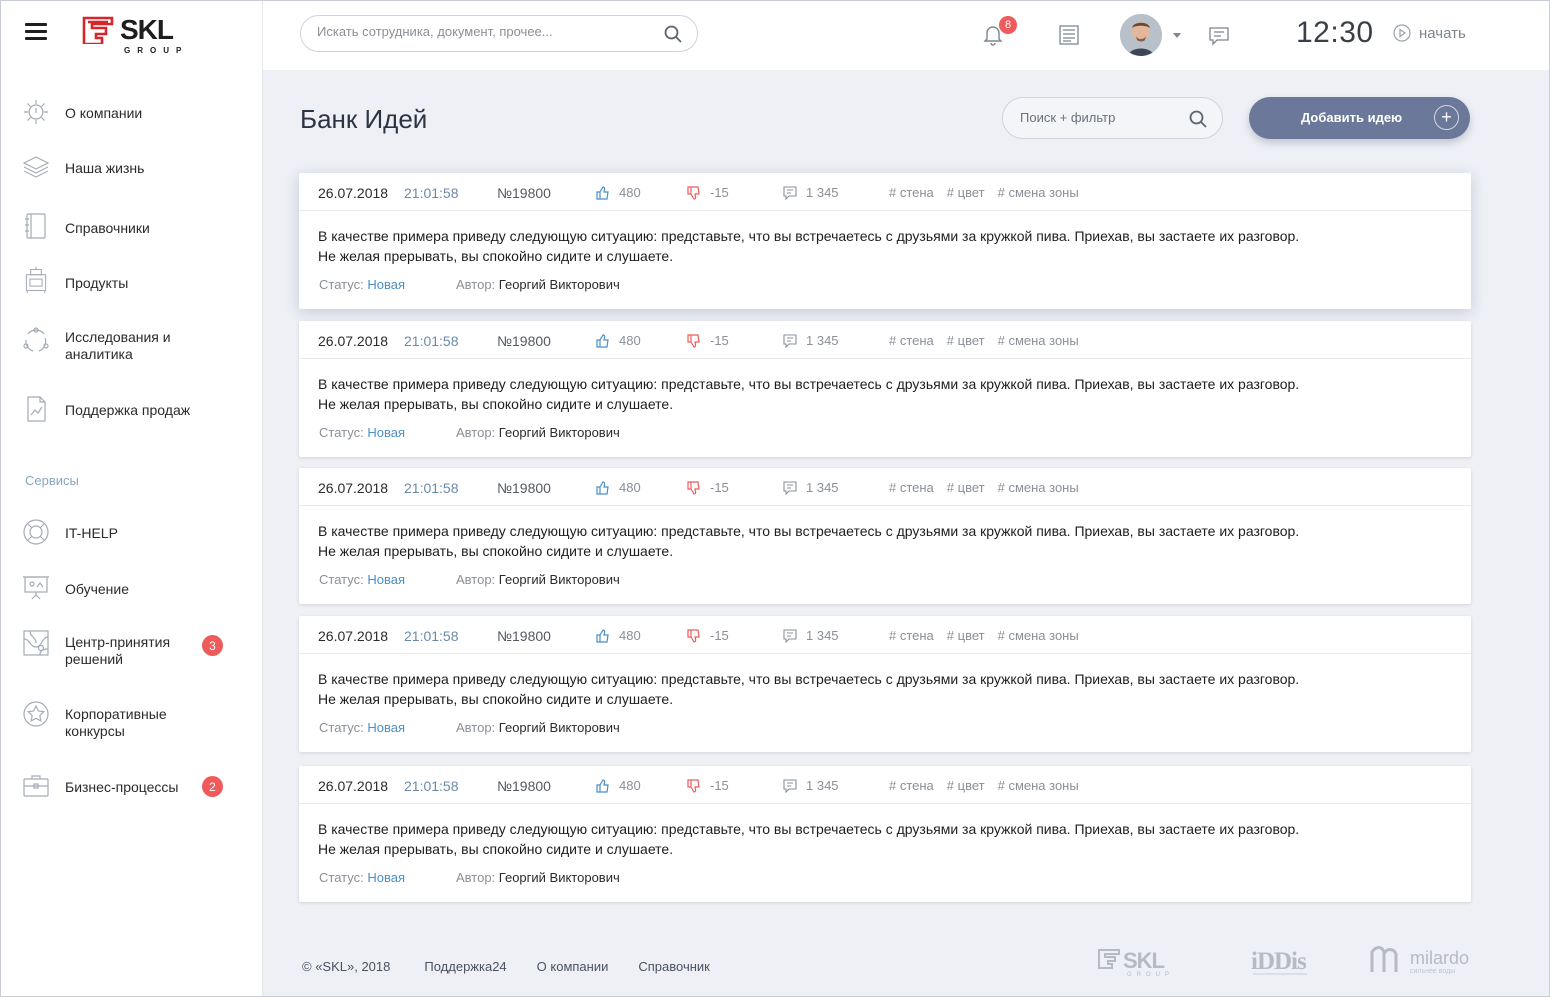 Image resolution: width=1550 pixels, height=997 pixels. I want to click on page-title: Банк Идей, so click(364, 119).